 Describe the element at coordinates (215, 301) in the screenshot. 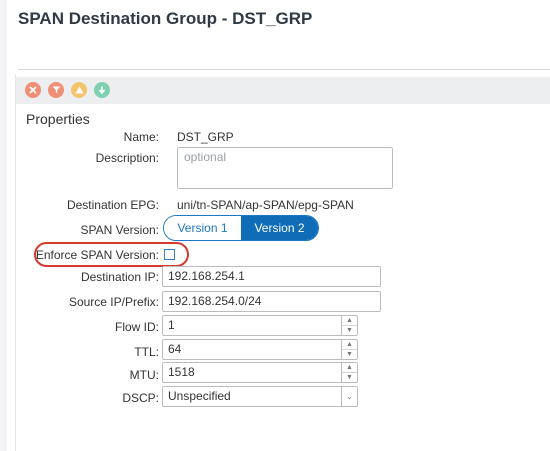

I see `source-ip-prefix-value: 192.168.254.0/24` at that location.